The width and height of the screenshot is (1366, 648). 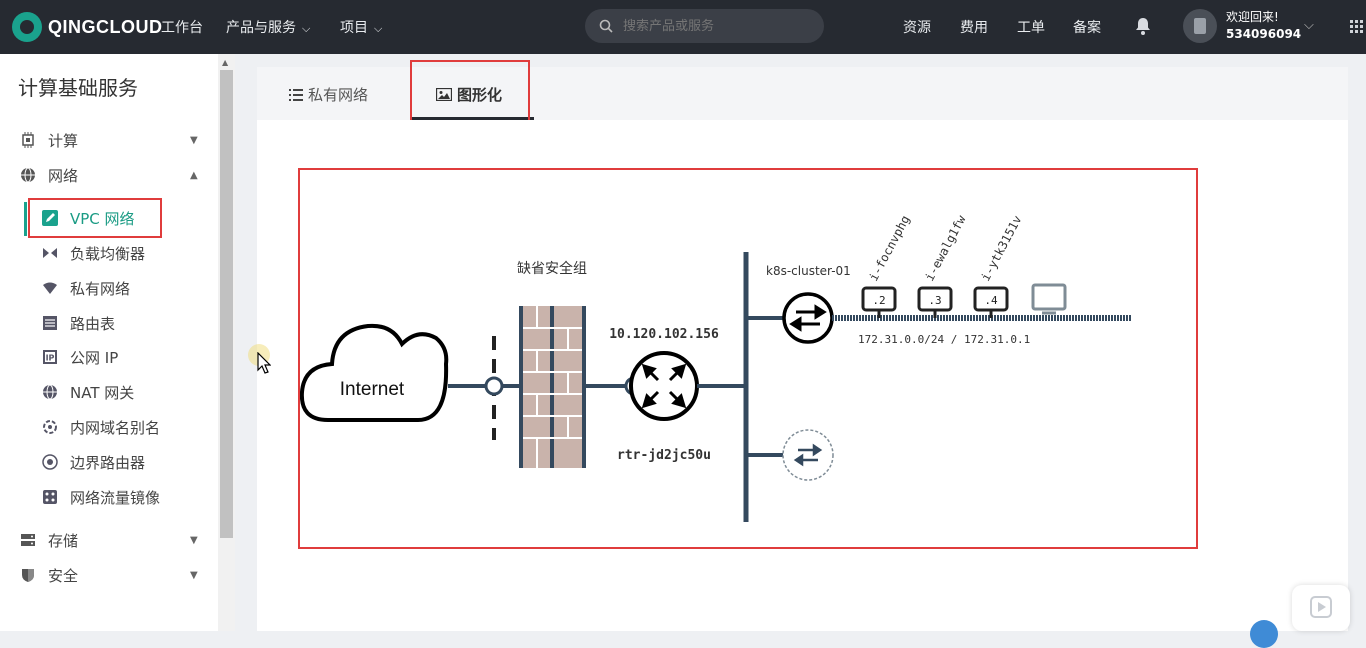 What do you see at coordinates (50, 323) in the screenshot?
I see `route-table-icon` at bounding box center [50, 323].